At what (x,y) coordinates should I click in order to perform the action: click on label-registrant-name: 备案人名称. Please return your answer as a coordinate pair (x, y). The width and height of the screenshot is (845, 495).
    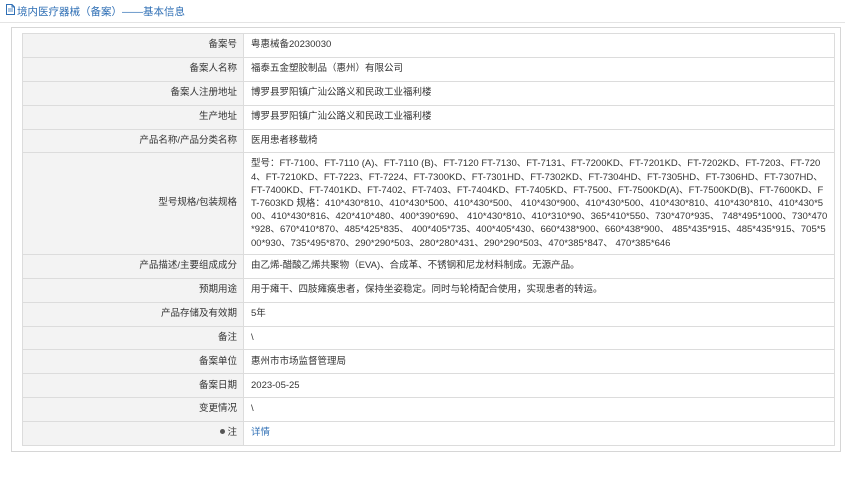
    Looking at the image, I should click on (133, 69).